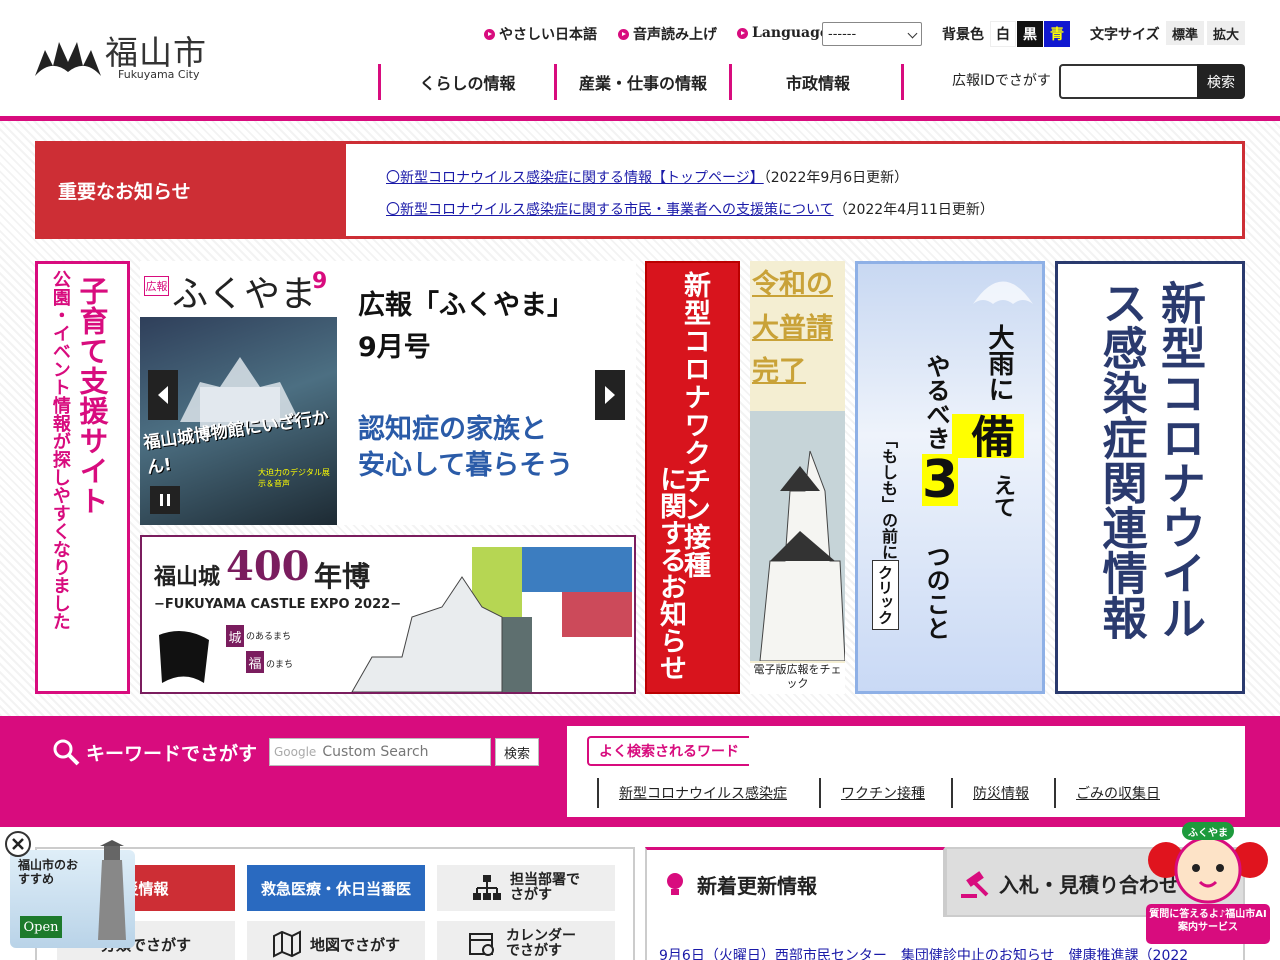 The width and height of the screenshot is (1280, 960). I want to click on org-chart-icon, so click(487, 887).